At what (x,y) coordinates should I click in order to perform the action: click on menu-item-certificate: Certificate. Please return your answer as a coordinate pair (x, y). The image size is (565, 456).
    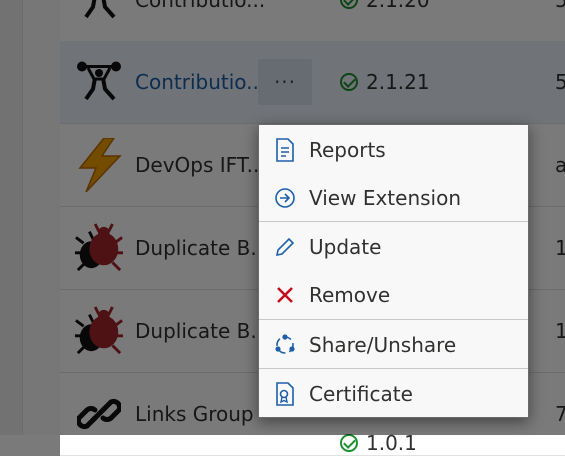
    Looking at the image, I should click on (393, 394).